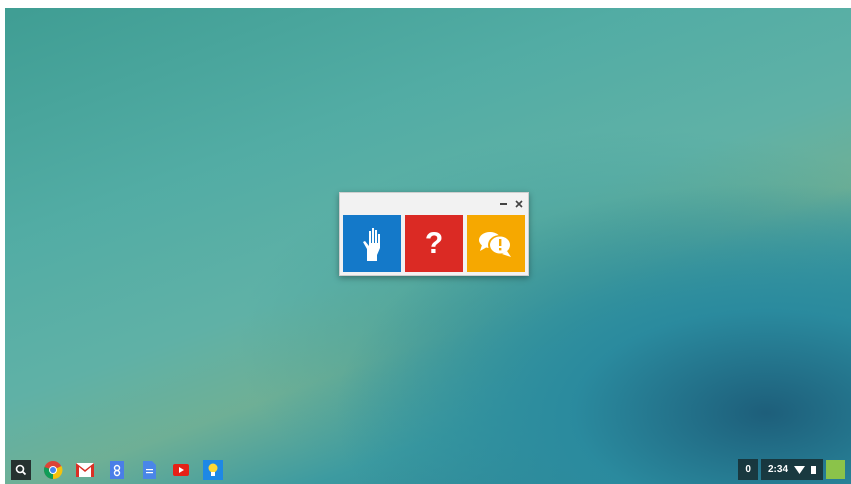 This screenshot has width=851, height=484. What do you see at coordinates (519, 204) in the screenshot?
I see `close-icon` at bounding box center [519, 204].